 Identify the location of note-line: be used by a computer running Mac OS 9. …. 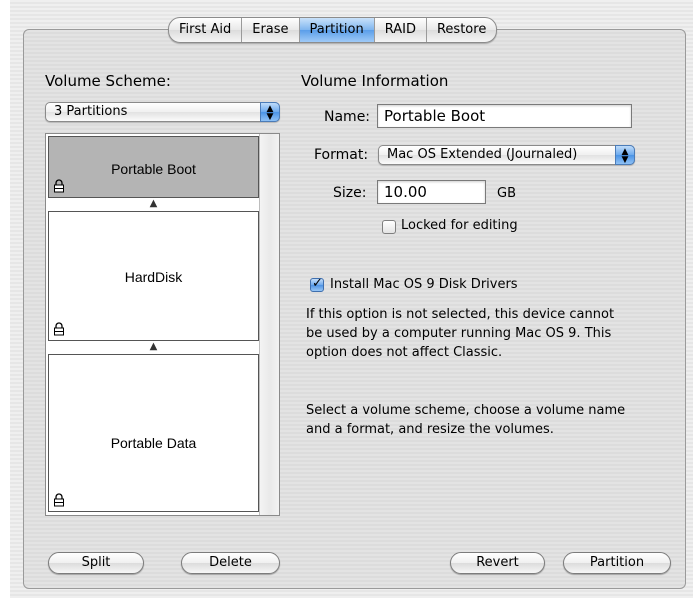
(459, 333).